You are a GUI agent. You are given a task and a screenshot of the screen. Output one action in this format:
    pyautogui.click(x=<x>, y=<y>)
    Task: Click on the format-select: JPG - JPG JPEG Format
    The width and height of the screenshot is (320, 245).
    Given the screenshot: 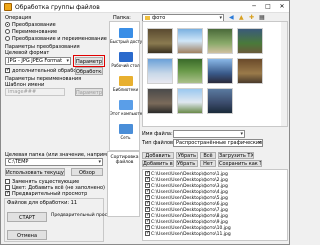 What is the action you would take?
    pyautogui.click(x=38, y=61)
    